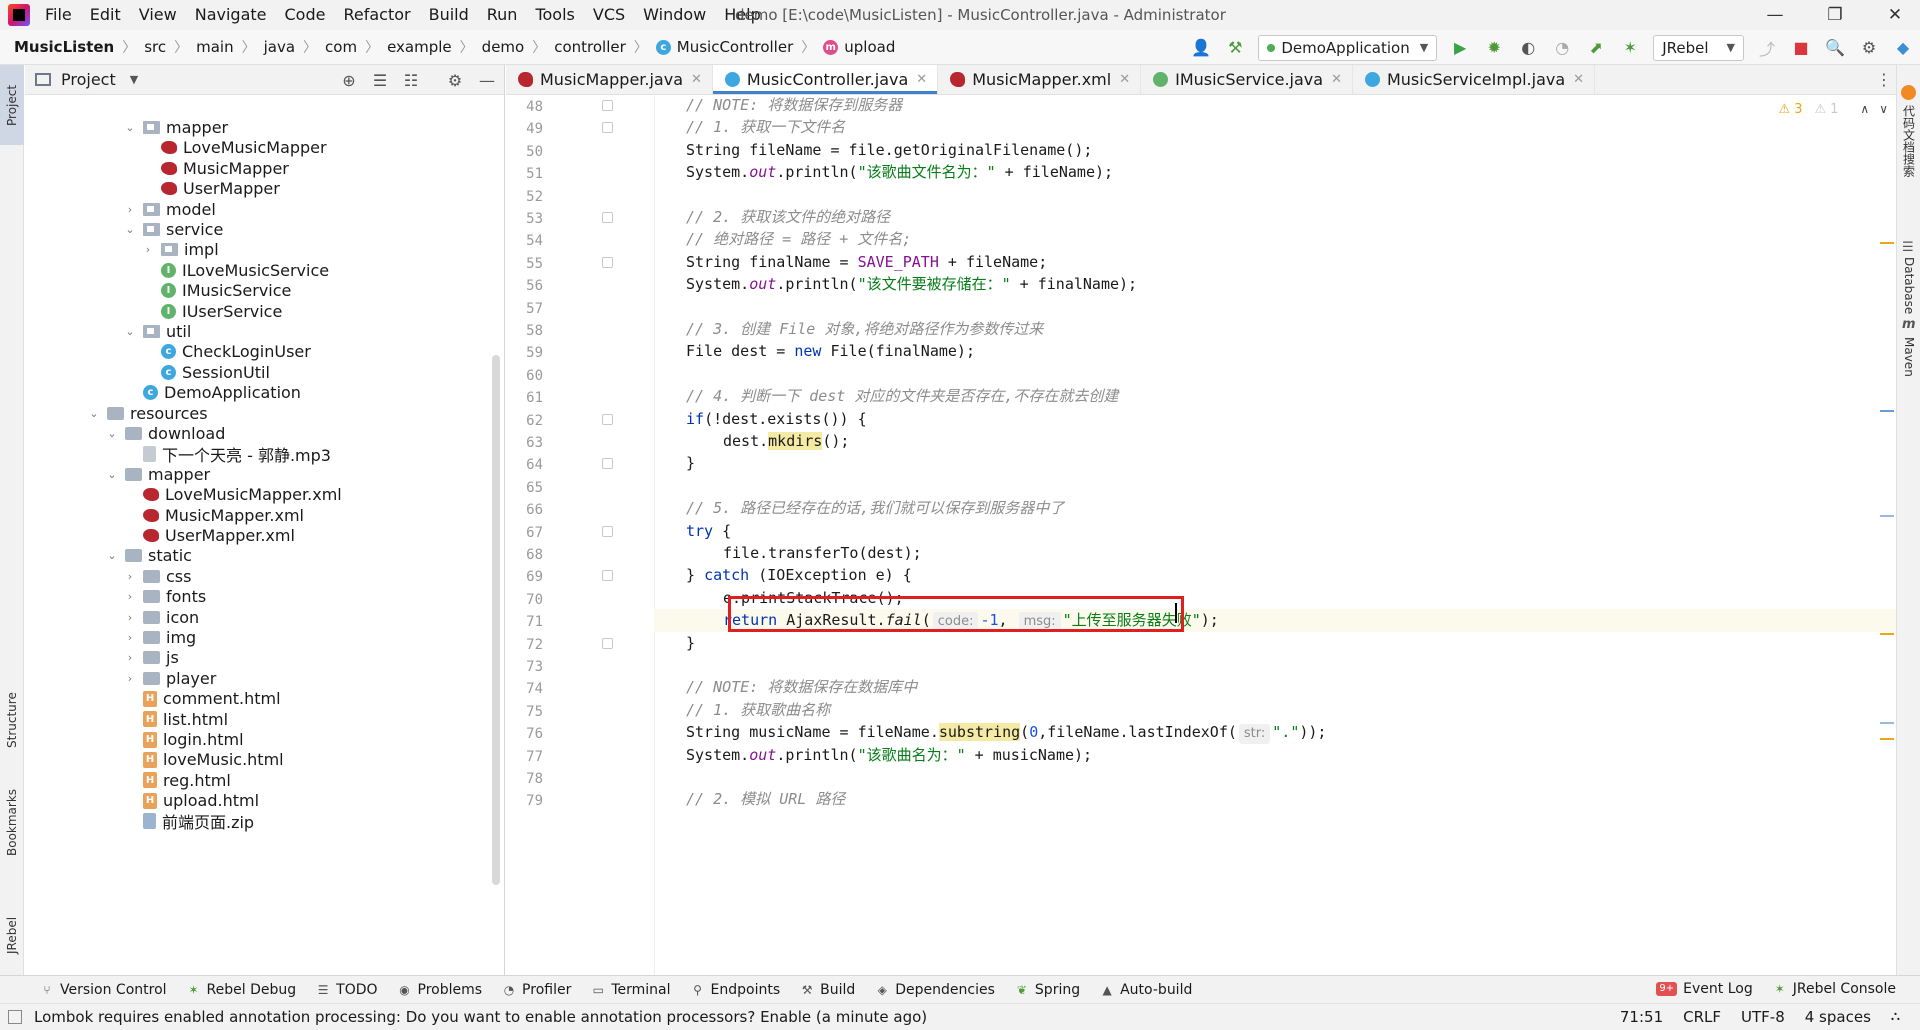 The width and height of the screenshot is (1920, 1030). I want to click on file-encoding: UTF-8, so click(1763, 1017).